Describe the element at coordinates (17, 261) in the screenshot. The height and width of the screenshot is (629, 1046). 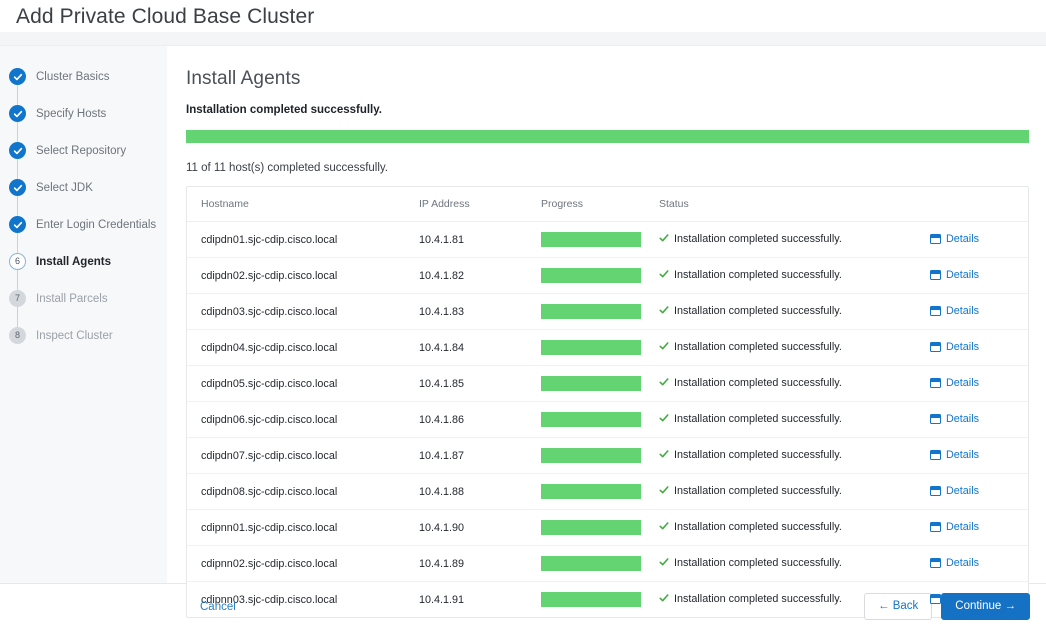
I see `step-number-badge: 6` at that location.